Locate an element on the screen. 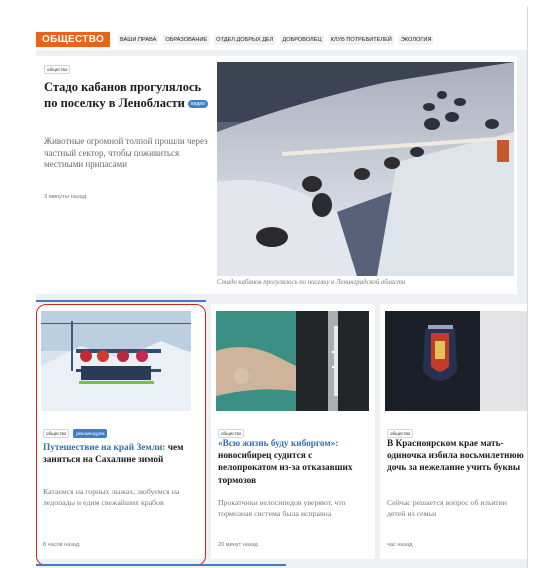 This screenshot has width=539, height=568. card-image-police is located at coordinates (456, 361).